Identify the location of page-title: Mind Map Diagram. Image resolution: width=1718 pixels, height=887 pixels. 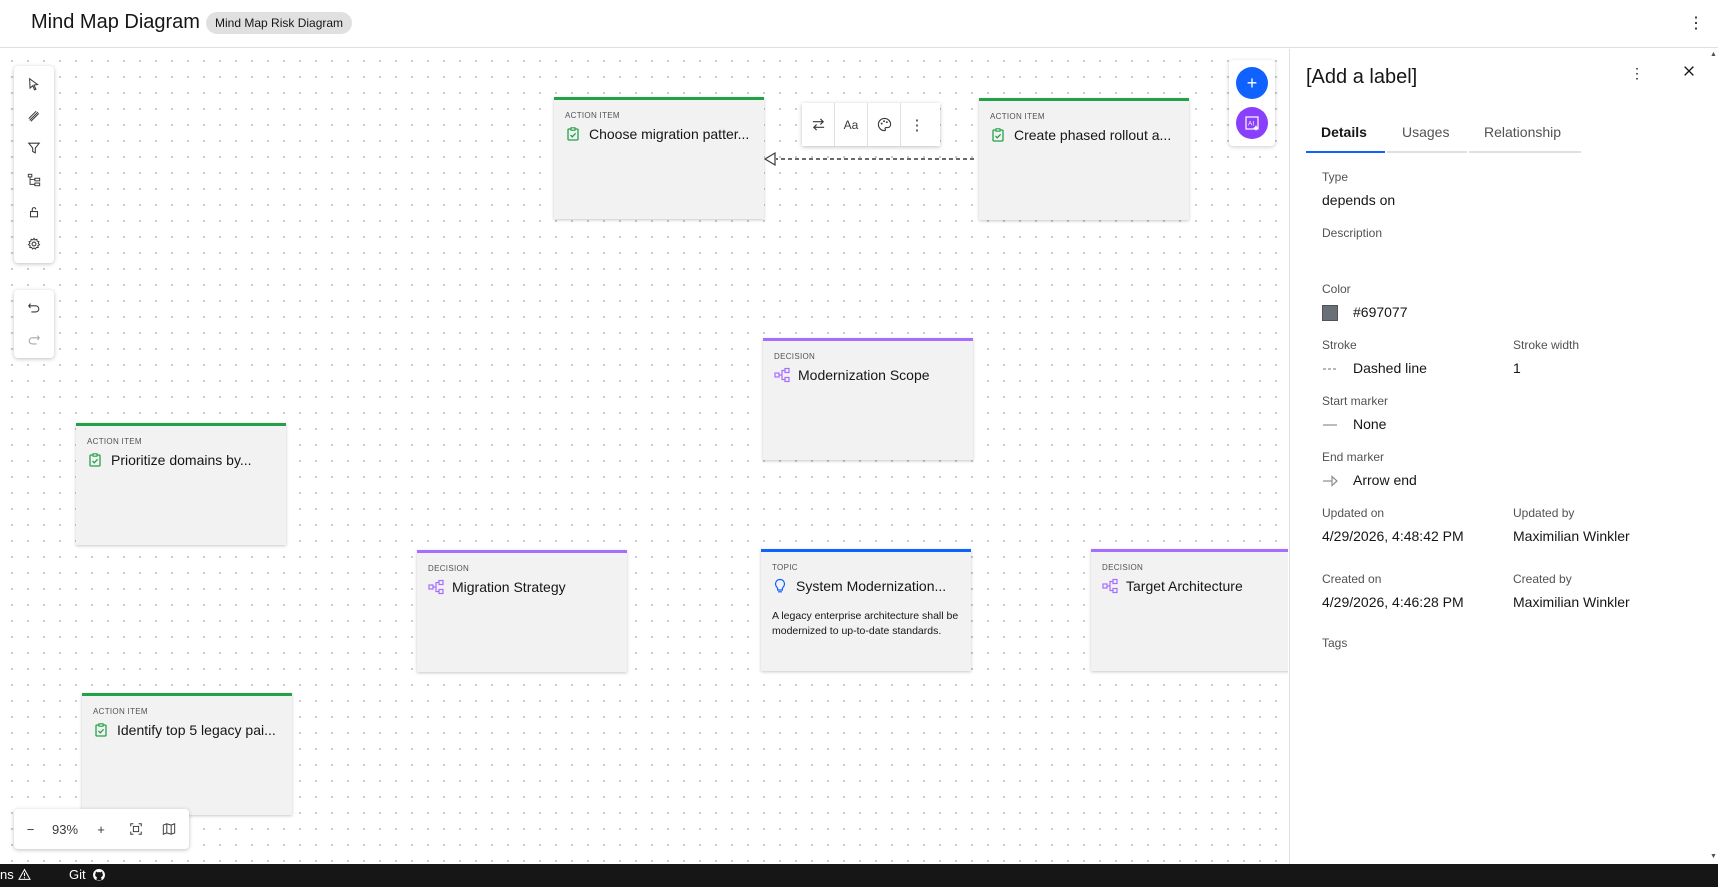
(115, 22).